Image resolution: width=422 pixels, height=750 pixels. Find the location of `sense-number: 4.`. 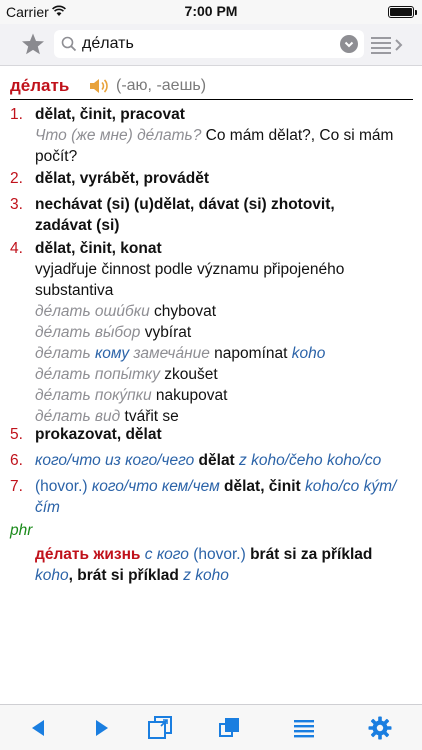

sense-number: 4. is located at coordinates (16, 248).